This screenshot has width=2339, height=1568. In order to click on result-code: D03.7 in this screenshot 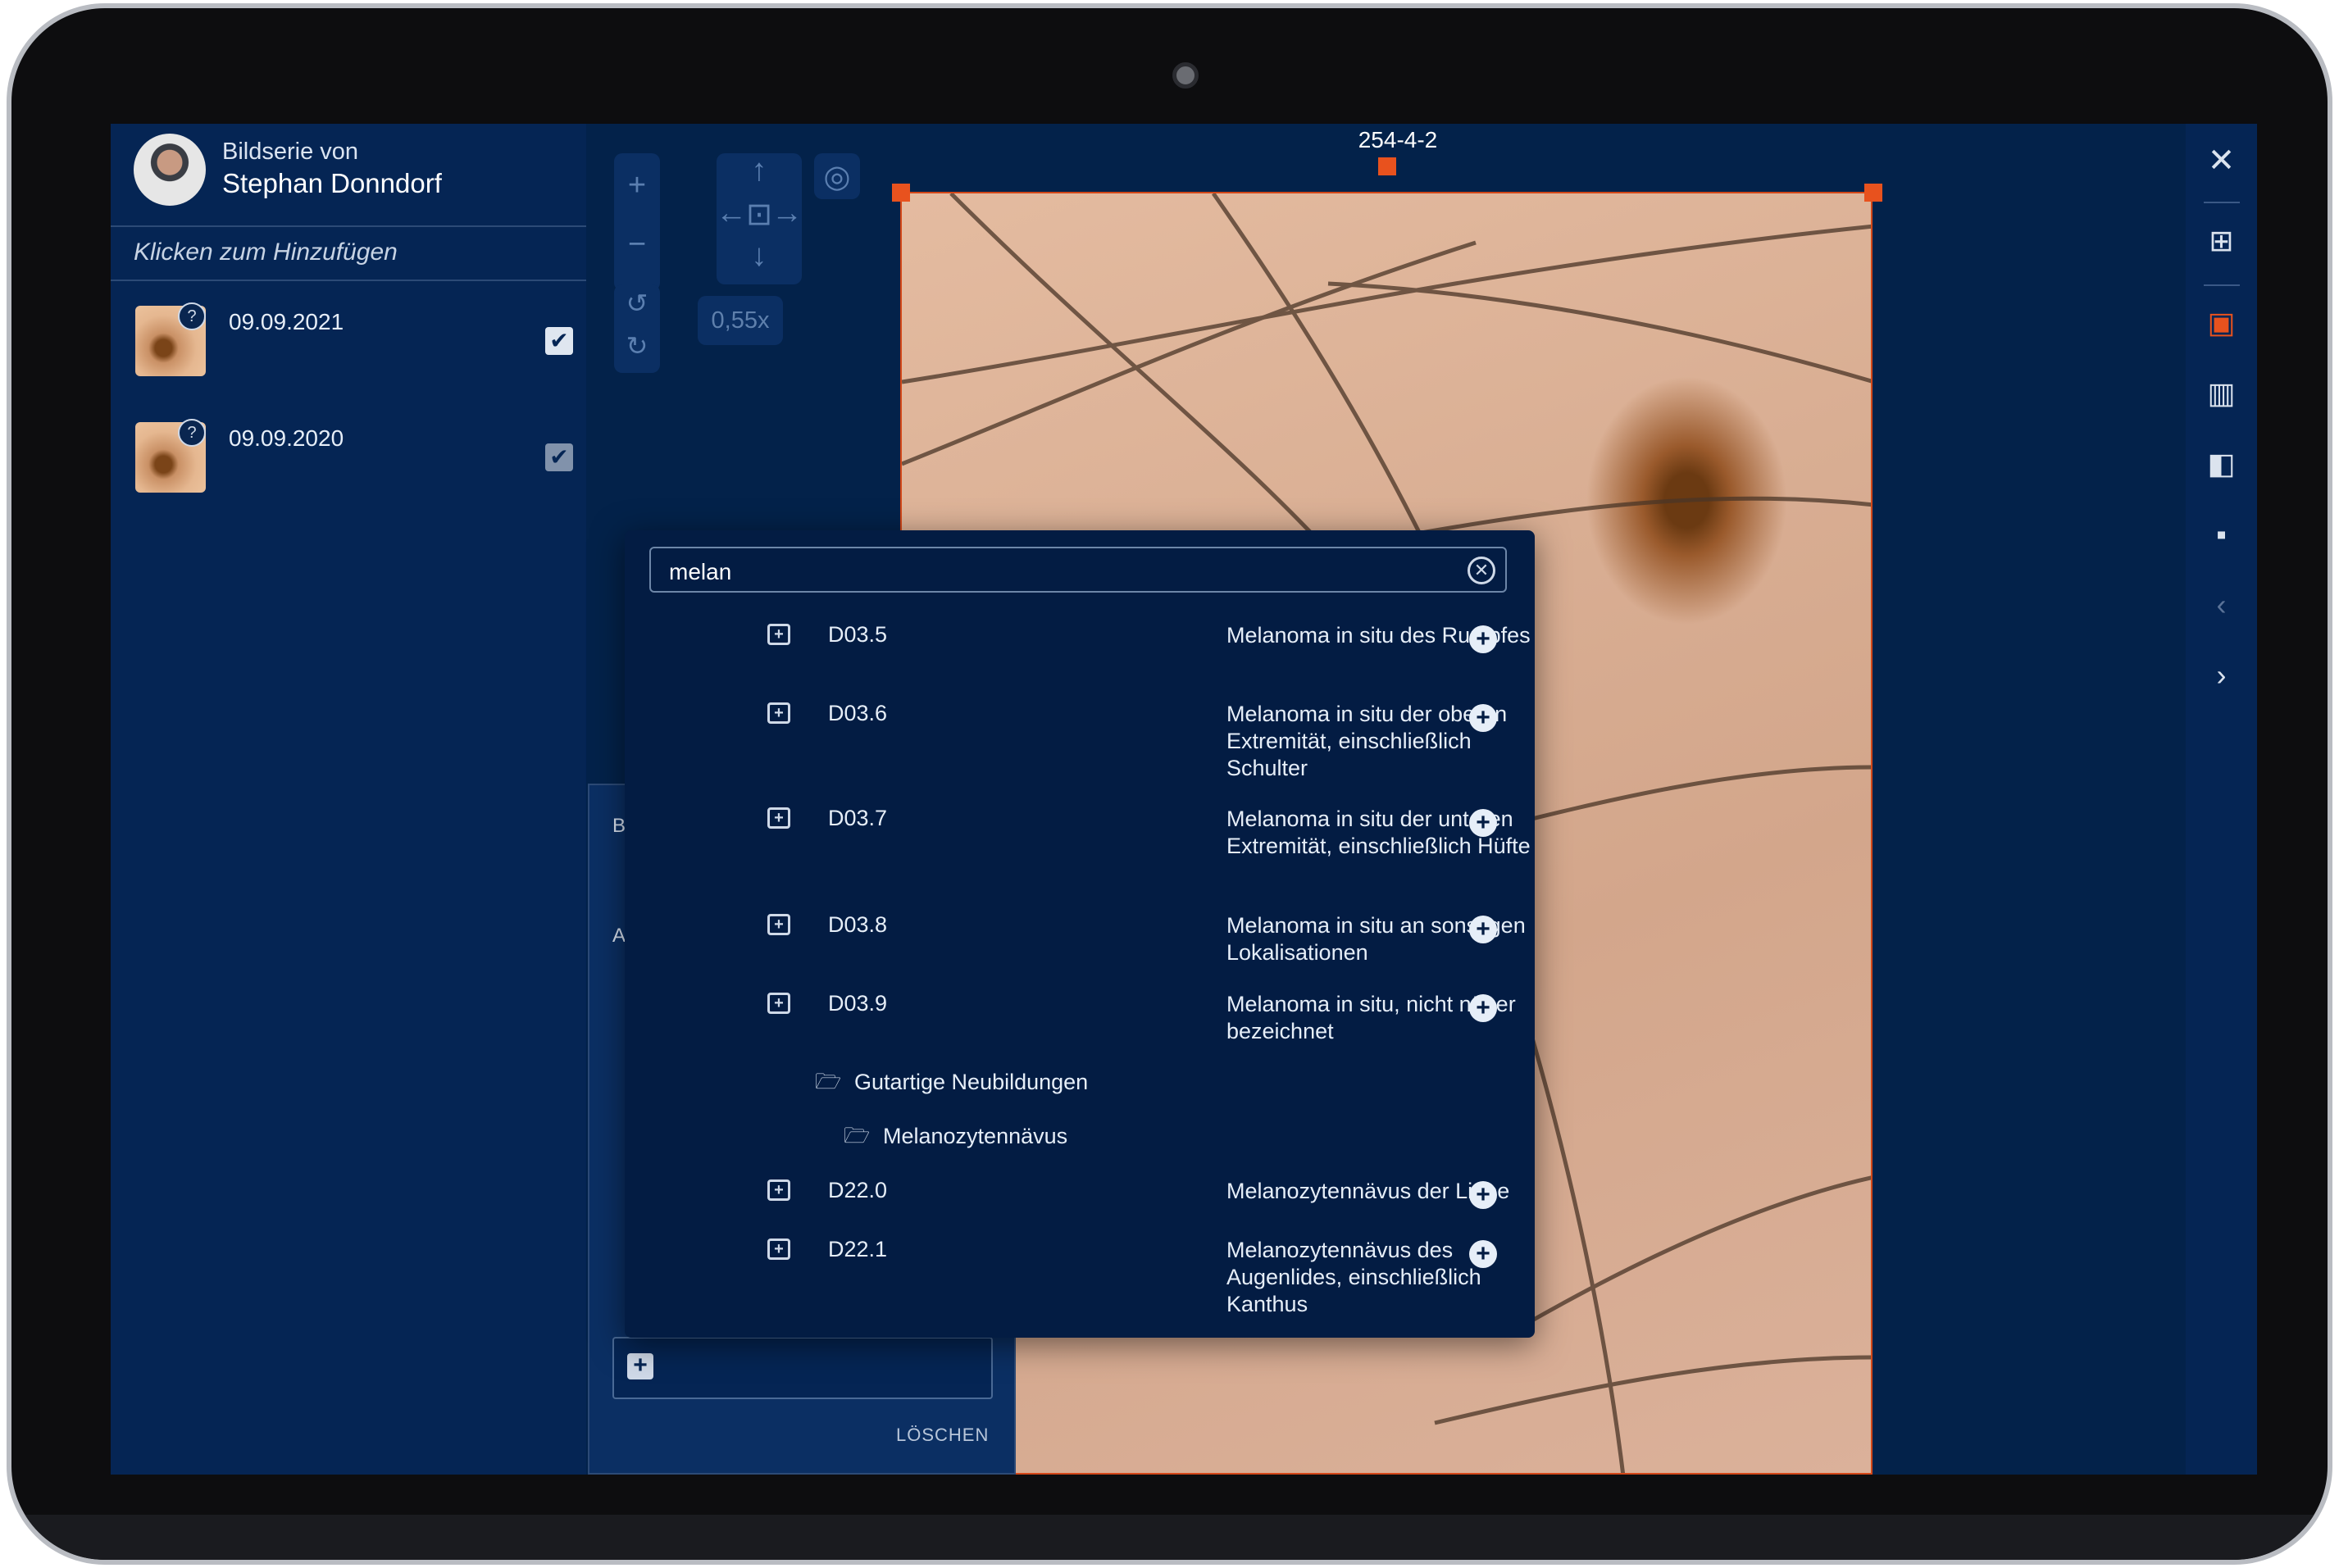, I will do `click(858, 818)`.